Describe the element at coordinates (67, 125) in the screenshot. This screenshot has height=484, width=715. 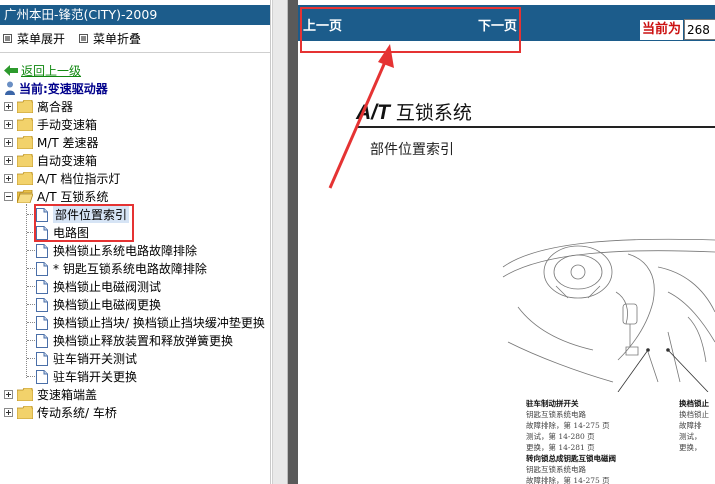
I see `tree-folder-label: 手动变速箱` at that location.